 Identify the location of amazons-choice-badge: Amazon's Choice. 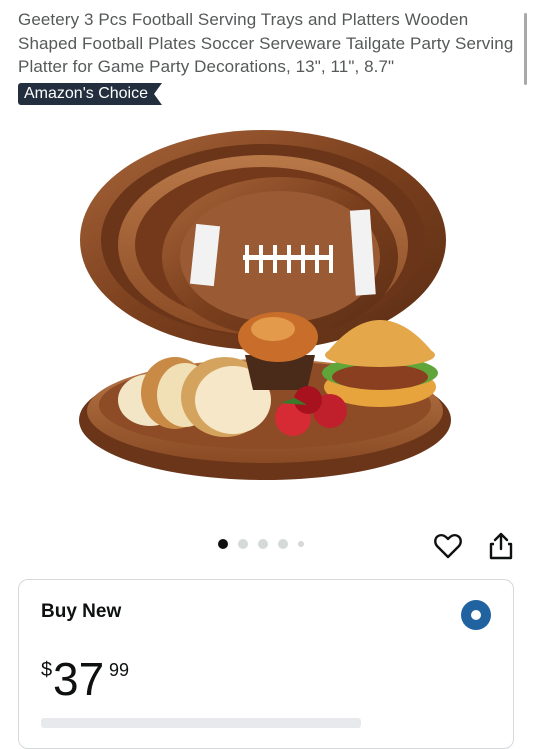
(90, 94).